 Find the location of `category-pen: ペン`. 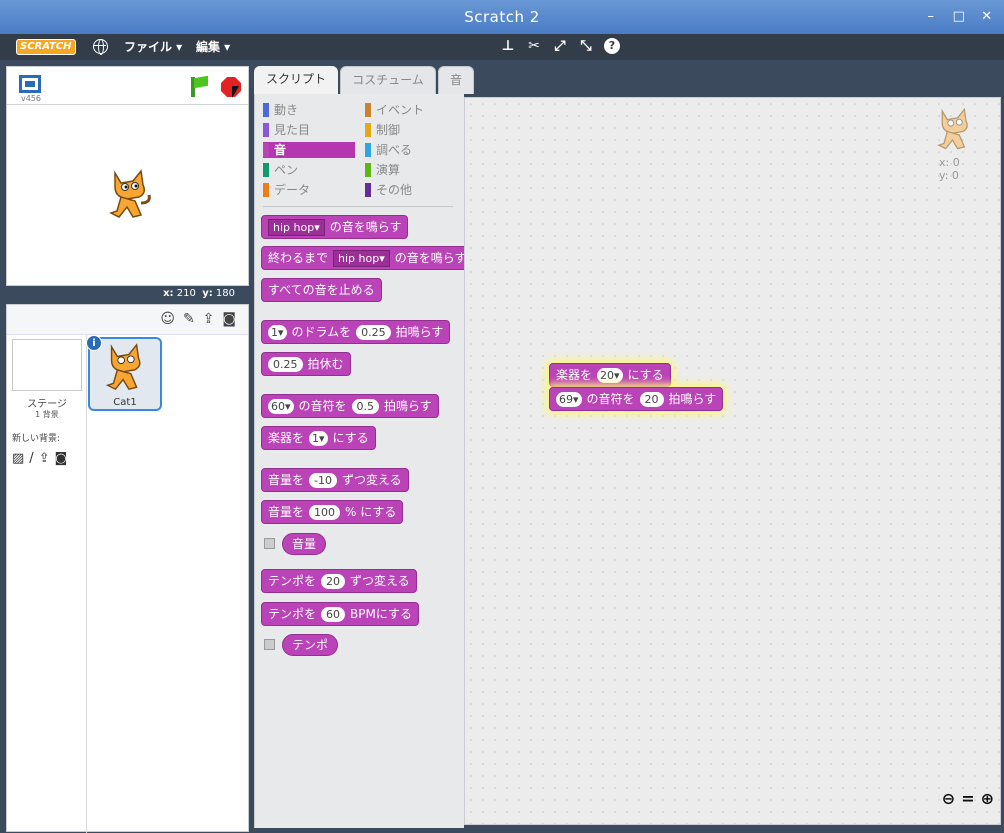

category-pen: ペン is located at coordinates (309, 170).